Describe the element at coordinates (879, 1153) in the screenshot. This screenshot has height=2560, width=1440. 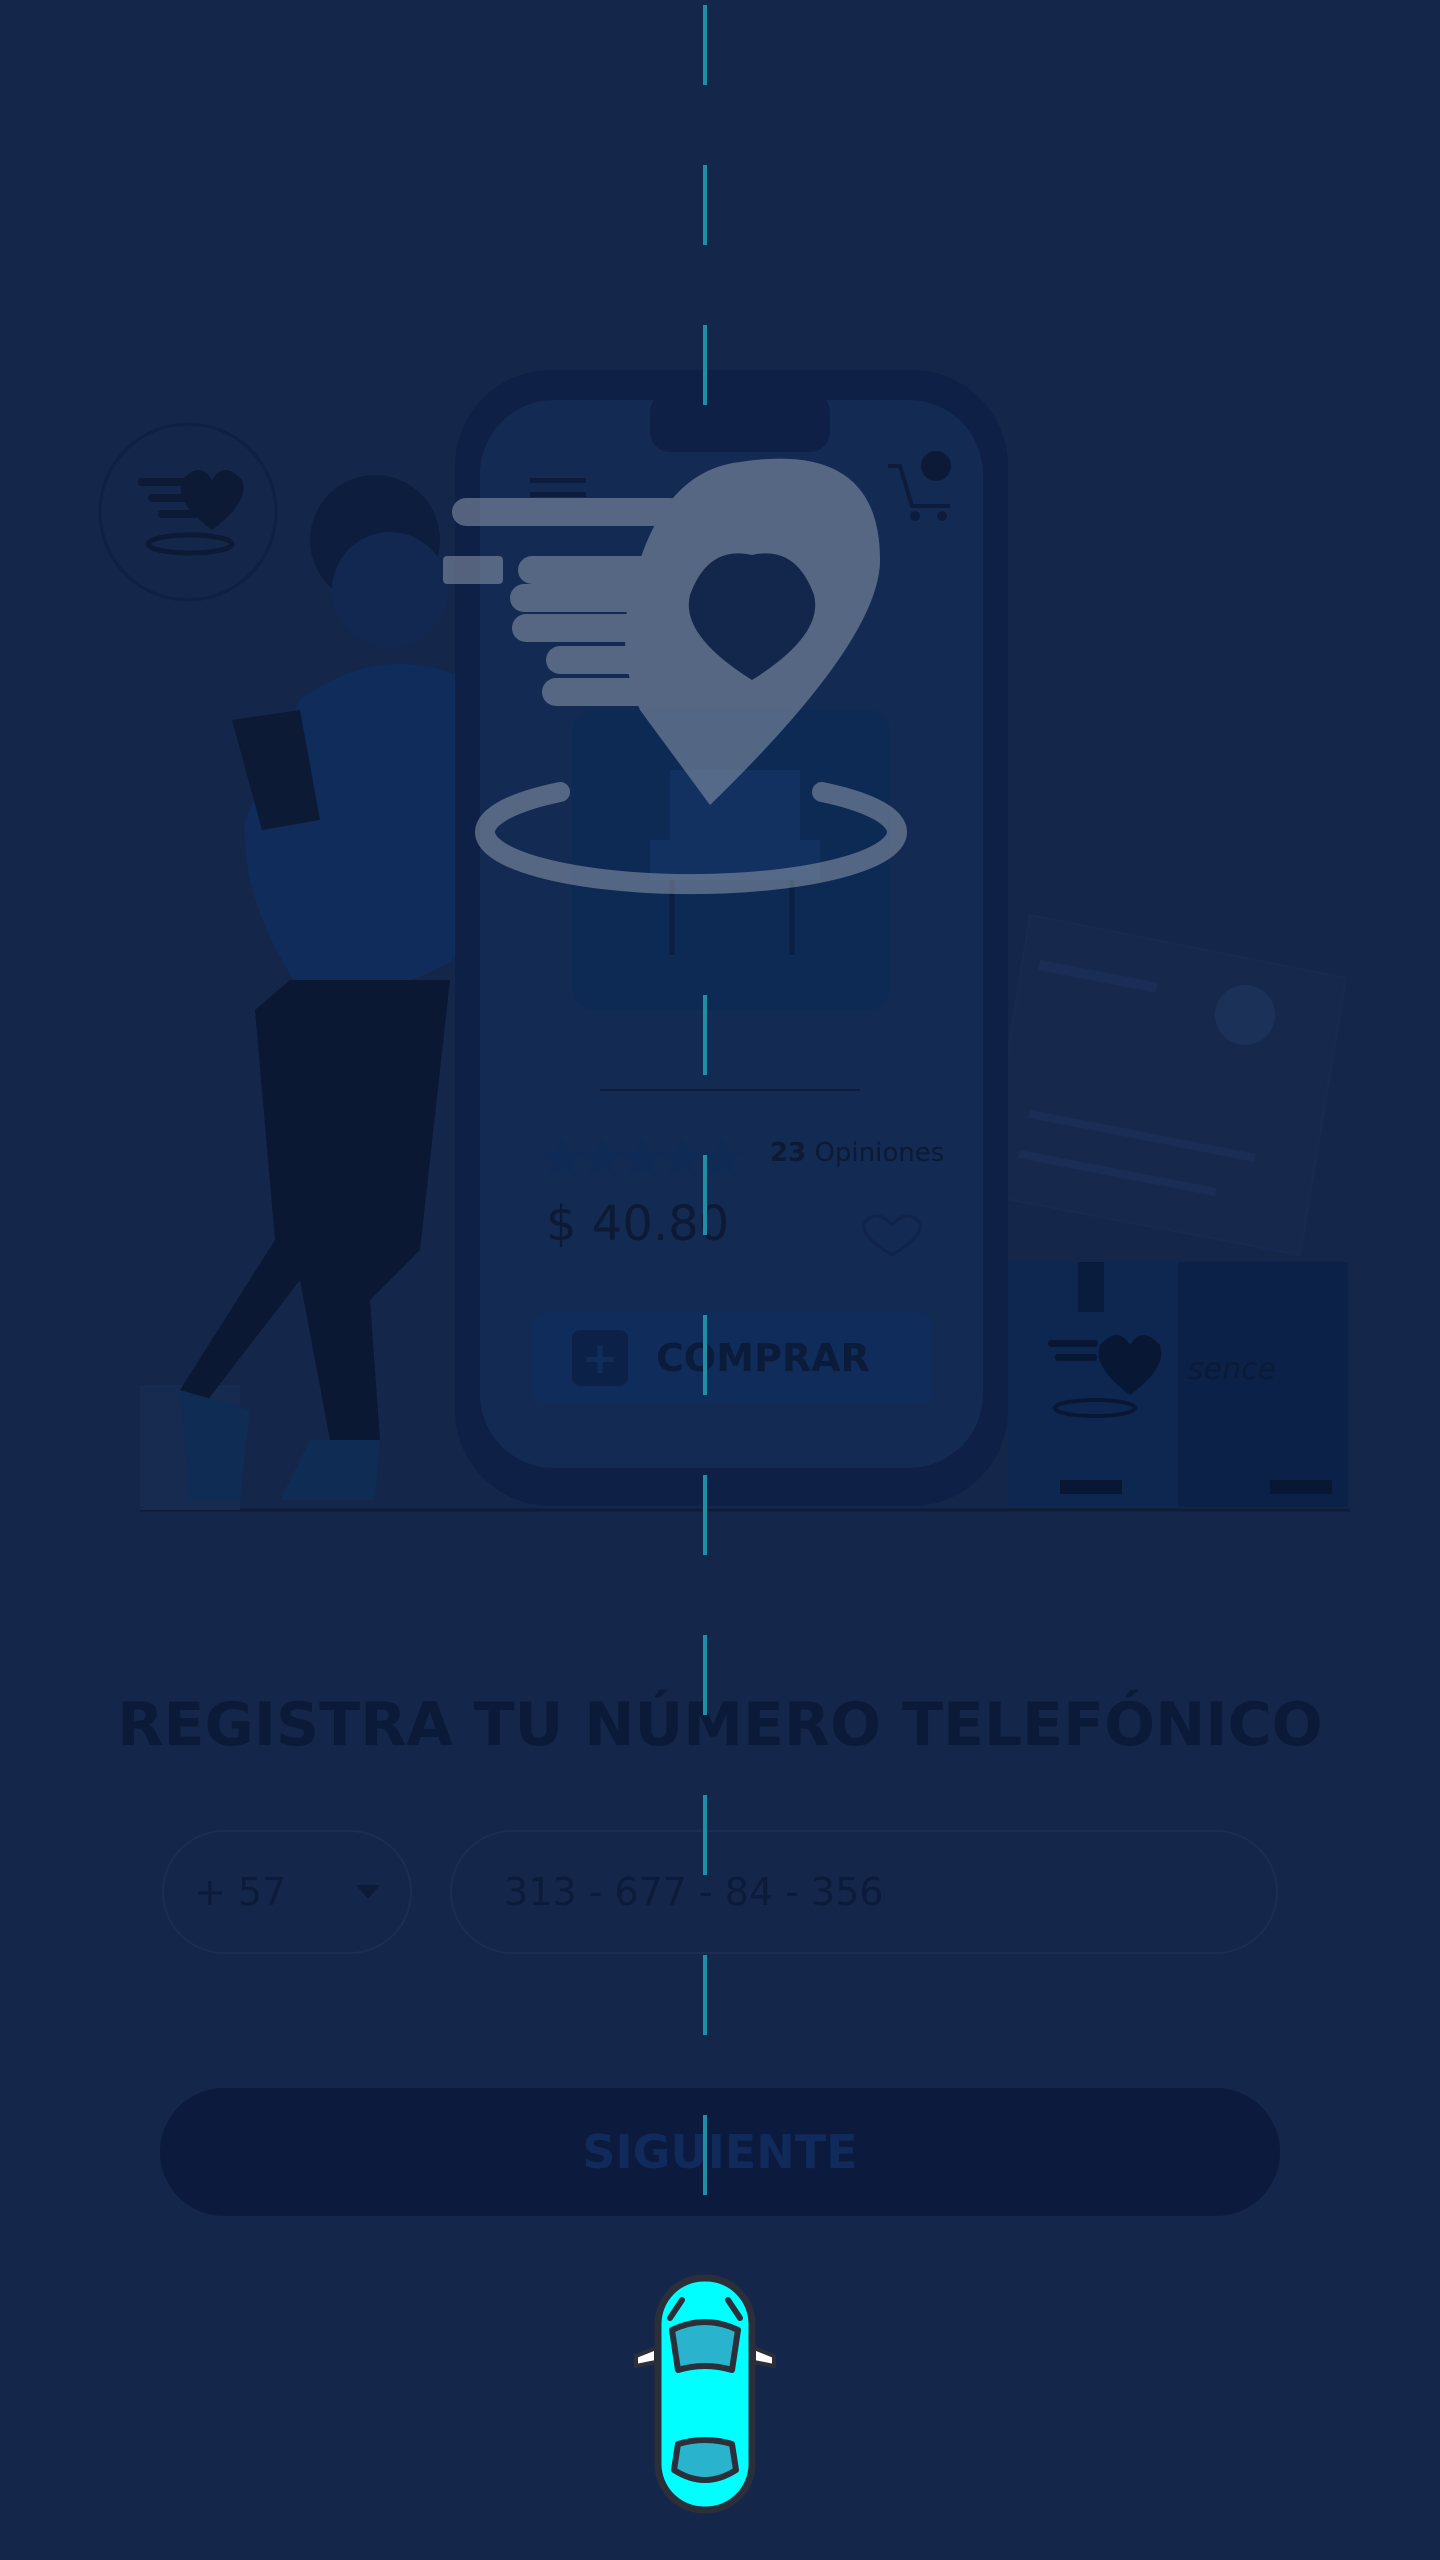
I see `rating-label: Opiniones` at that location.